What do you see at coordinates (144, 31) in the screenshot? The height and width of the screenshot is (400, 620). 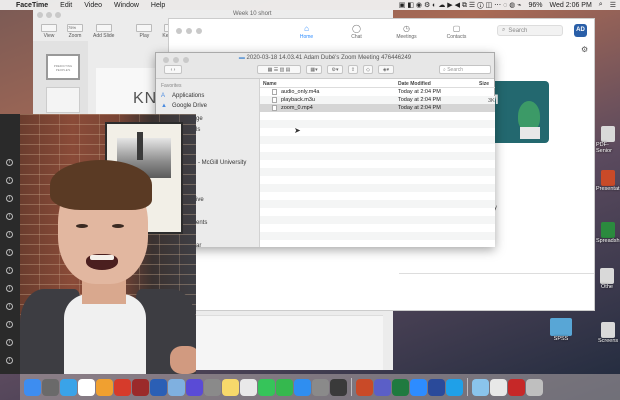 I see `play-button: Play` at bounding box center [144, 31].